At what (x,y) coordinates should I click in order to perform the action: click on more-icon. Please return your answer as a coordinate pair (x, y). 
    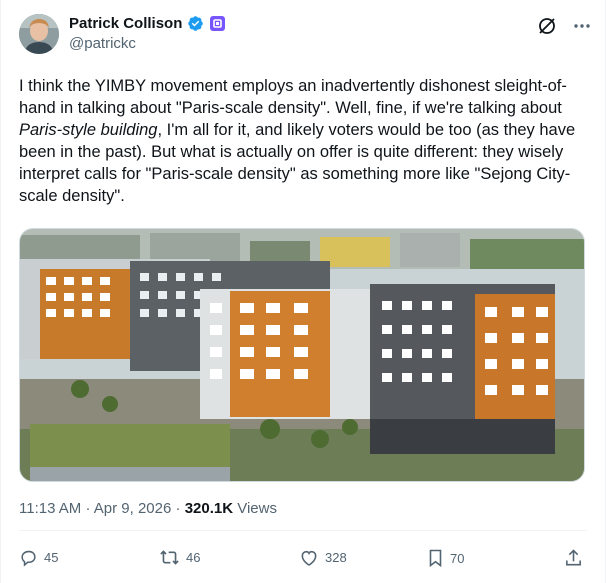
    Looking at the image, I should click on (582, 26).